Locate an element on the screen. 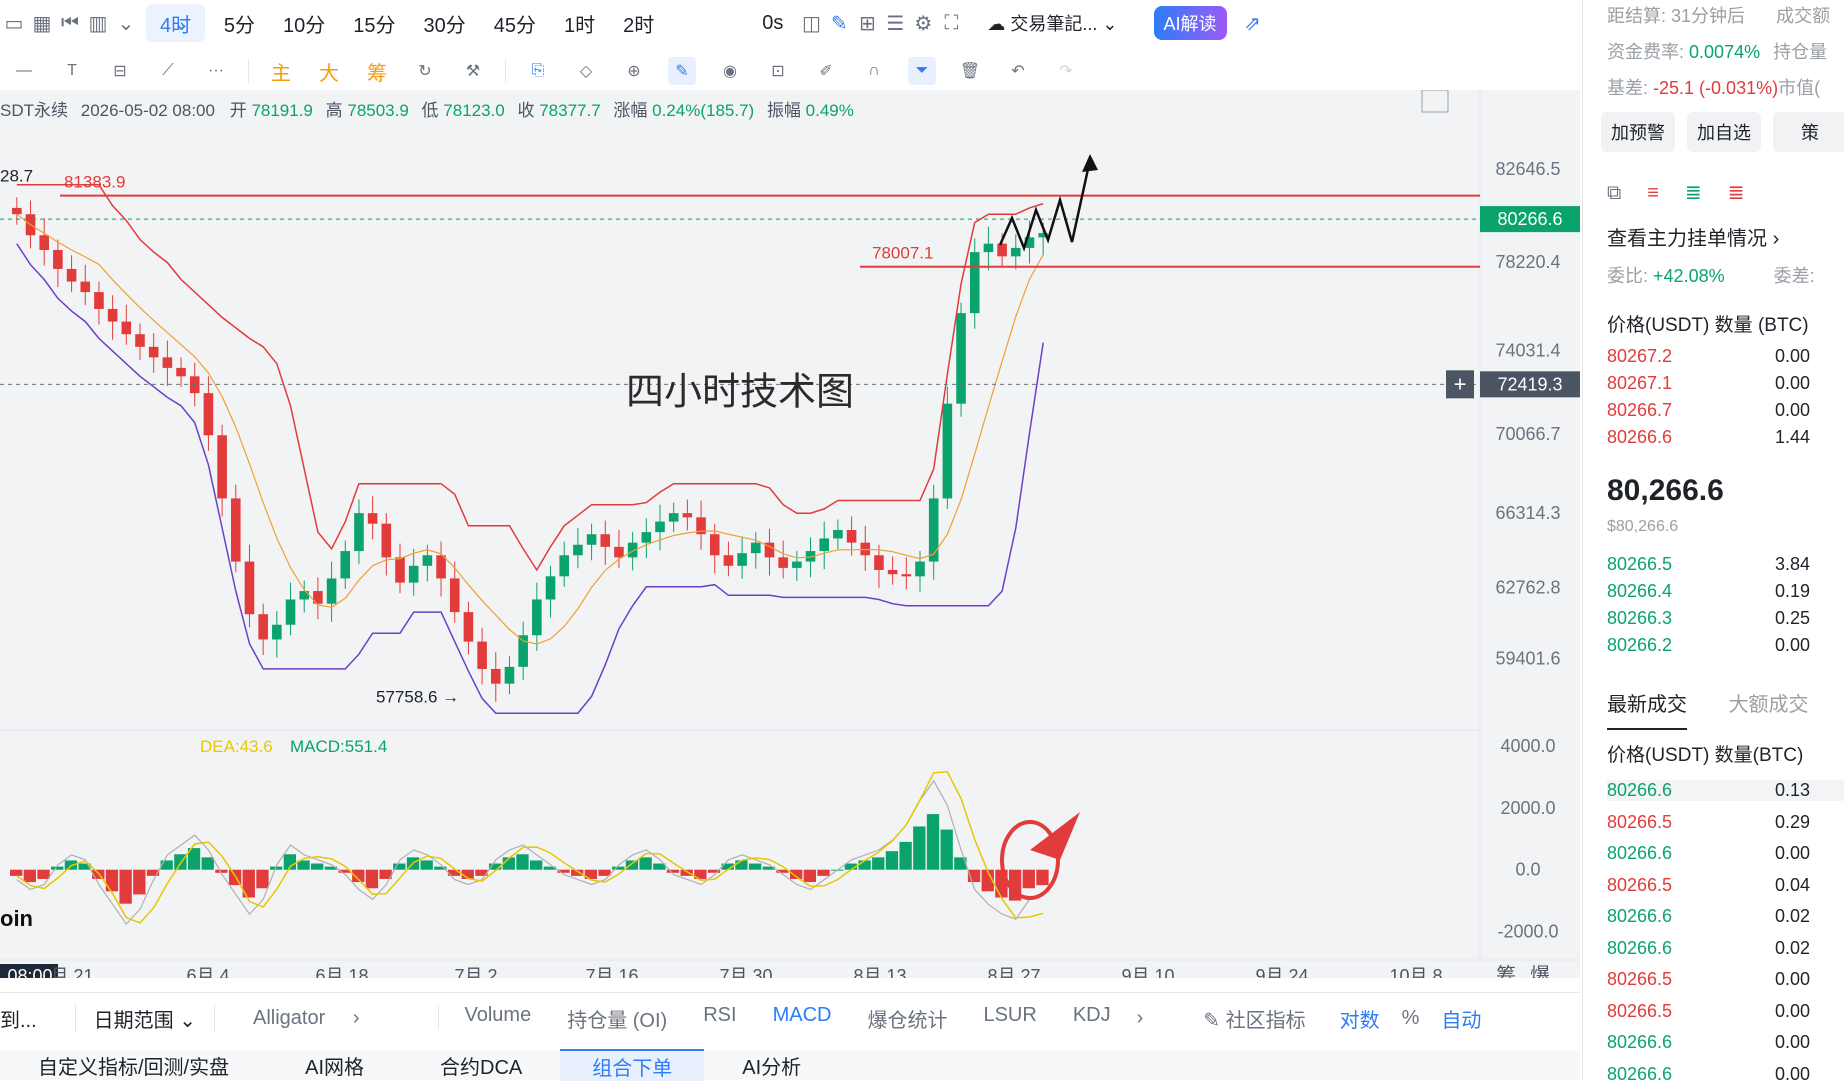 This screenshot has height=1081, width=1844. dea-line is located at coordinates (530, 847).